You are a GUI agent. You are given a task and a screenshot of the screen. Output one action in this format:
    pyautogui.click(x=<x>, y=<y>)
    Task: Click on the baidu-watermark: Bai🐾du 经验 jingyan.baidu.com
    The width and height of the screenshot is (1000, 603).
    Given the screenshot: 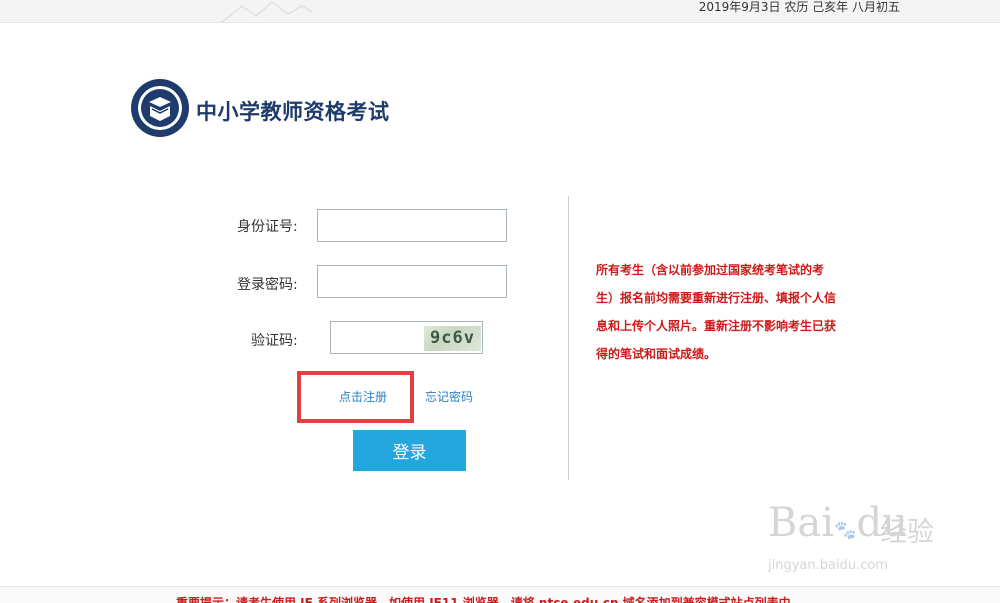 What is the action you would take?
    pyautogui.click(x=858, y=537)
    